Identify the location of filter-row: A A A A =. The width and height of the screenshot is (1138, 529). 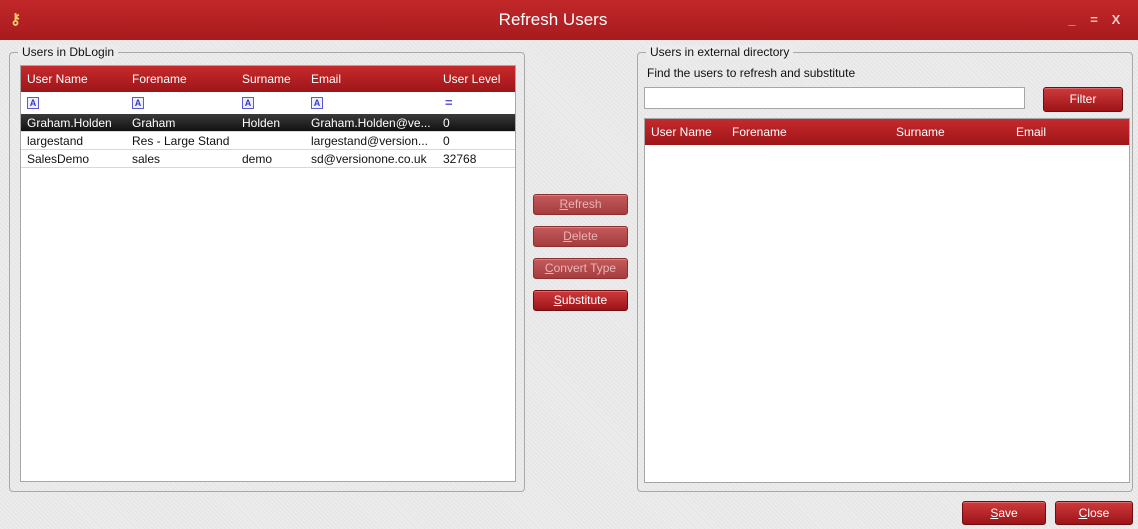
(268, 103).